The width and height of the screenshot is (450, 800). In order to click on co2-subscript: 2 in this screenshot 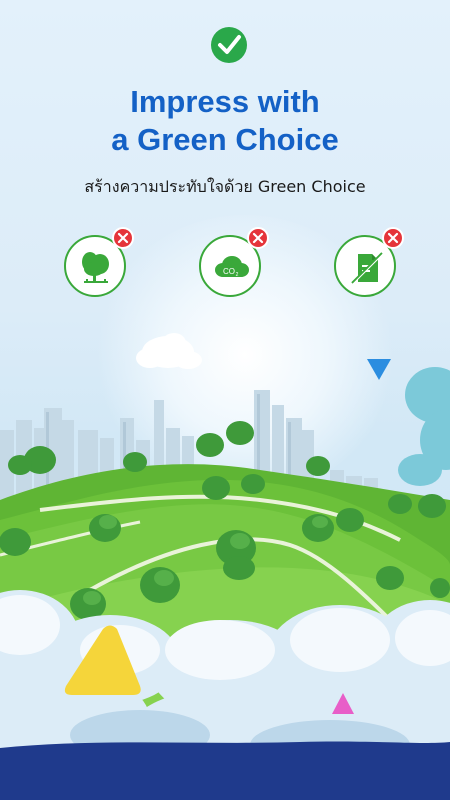, I will do `click(237, 275)`.